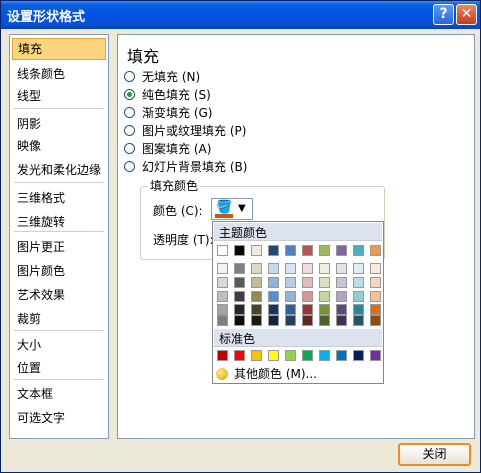 This screenshot has height=473, width=481. What do you see at coordinates (59, 49) in the screenshot?
I see `sidebar-item: 填充` at bounding box center [59, 49].